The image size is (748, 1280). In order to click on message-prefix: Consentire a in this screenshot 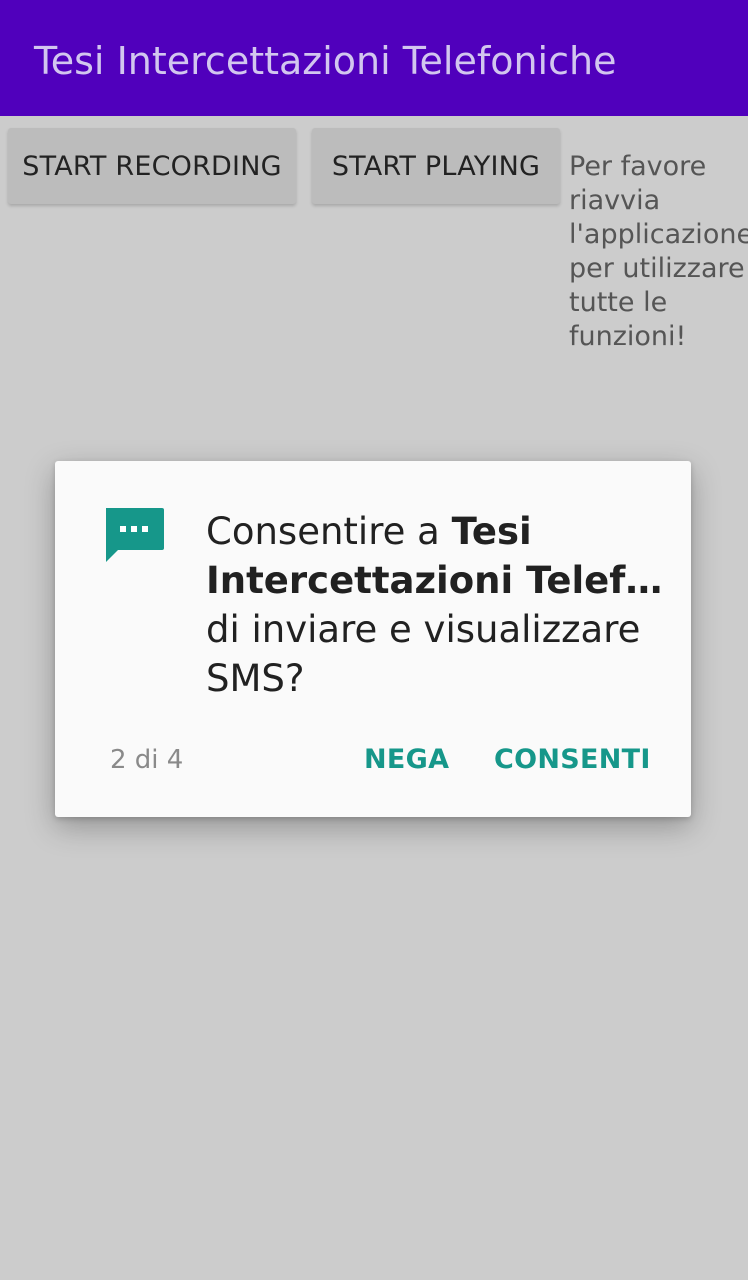, I will do `click(329, 531)`.